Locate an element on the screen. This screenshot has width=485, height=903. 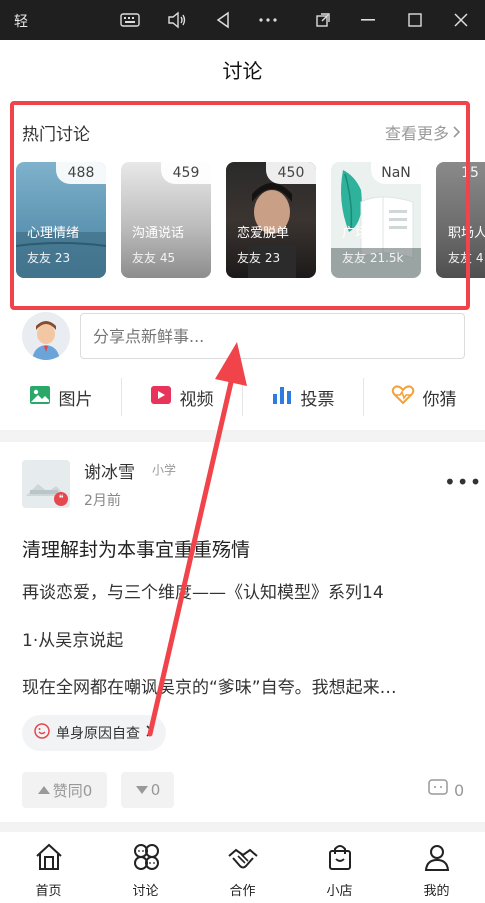
minimize-icon is located at coordinates (368, 20).